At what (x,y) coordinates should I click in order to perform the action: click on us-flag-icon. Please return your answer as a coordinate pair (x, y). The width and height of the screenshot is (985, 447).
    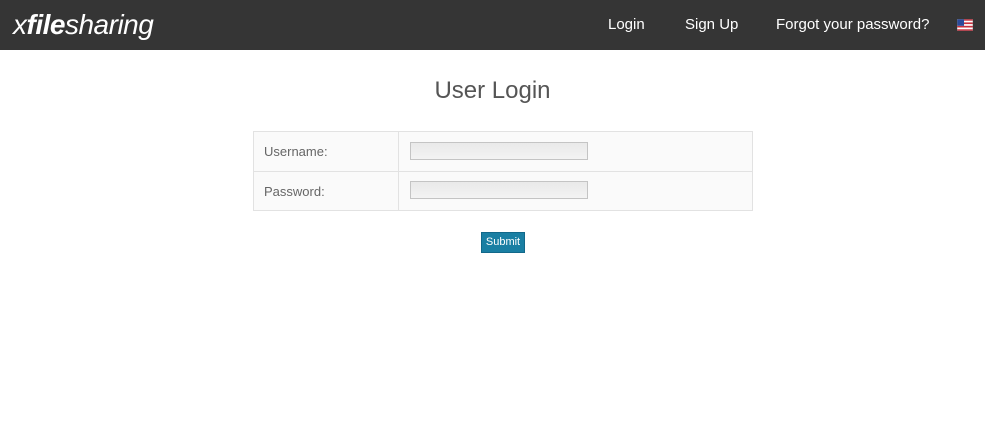
    Looking at the image, I should click on (965, 25).